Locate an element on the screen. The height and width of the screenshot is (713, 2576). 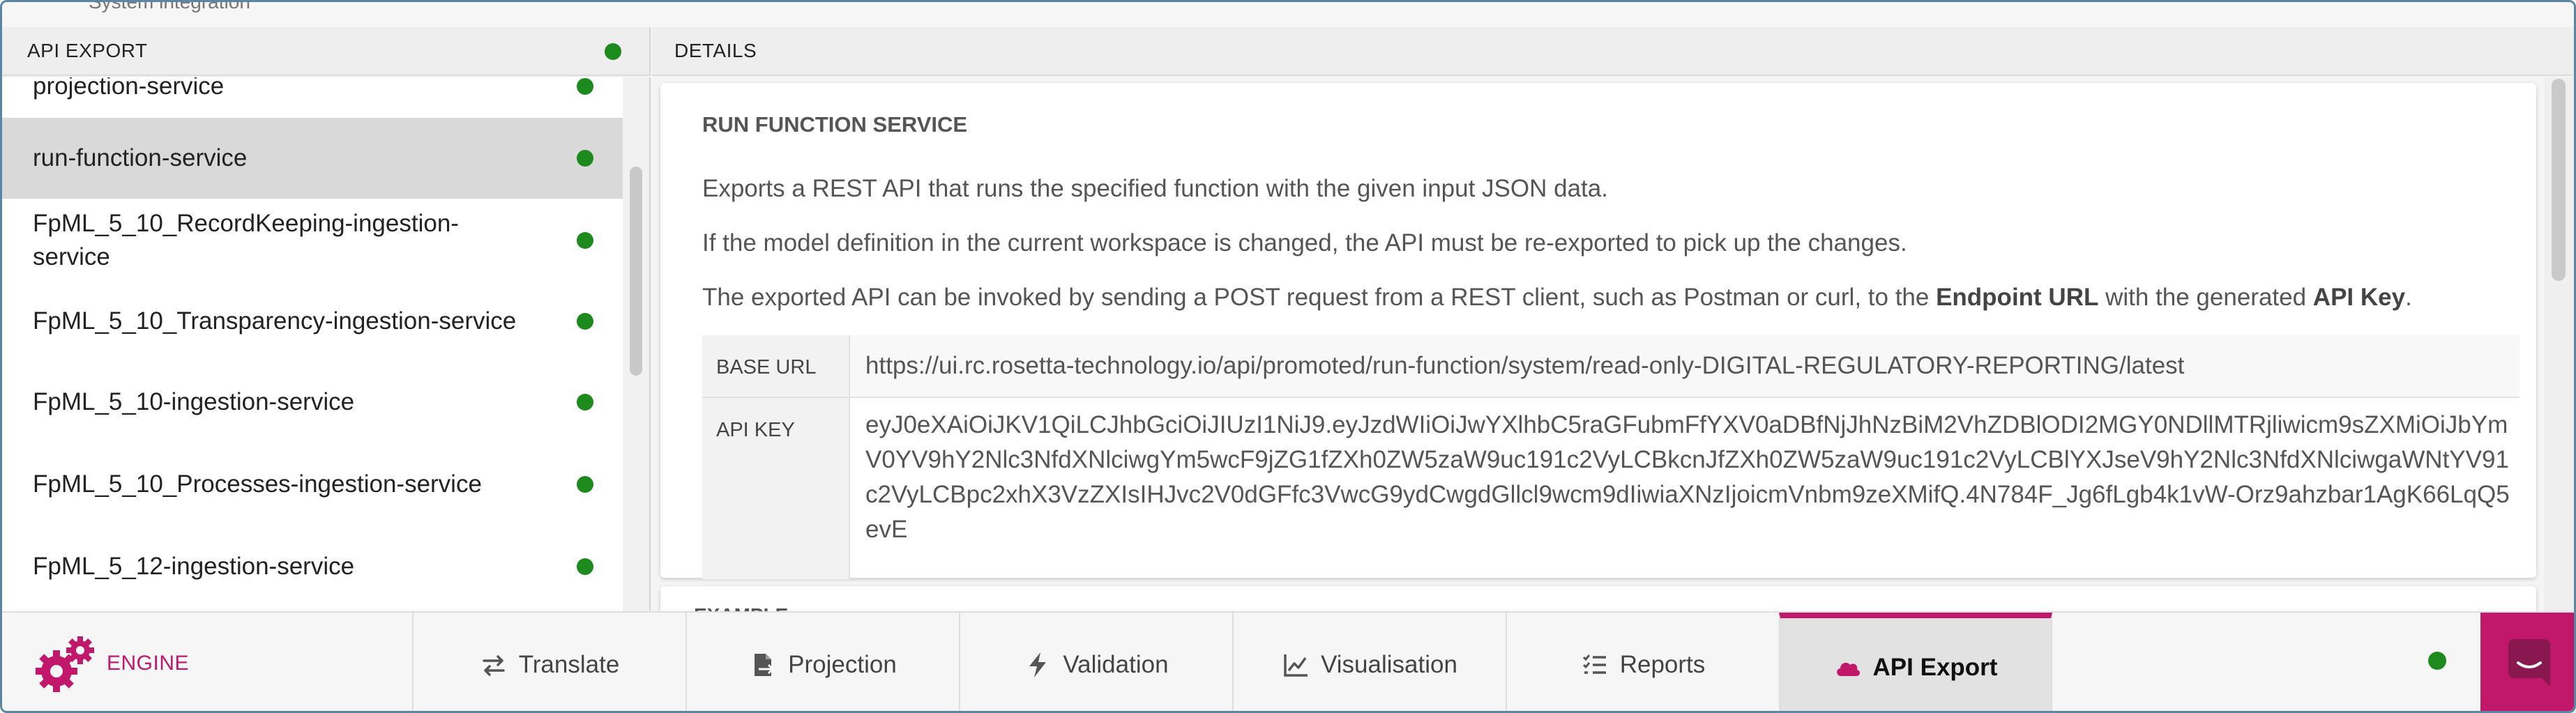
lightning-icon is located at coordinates (1038, 664).